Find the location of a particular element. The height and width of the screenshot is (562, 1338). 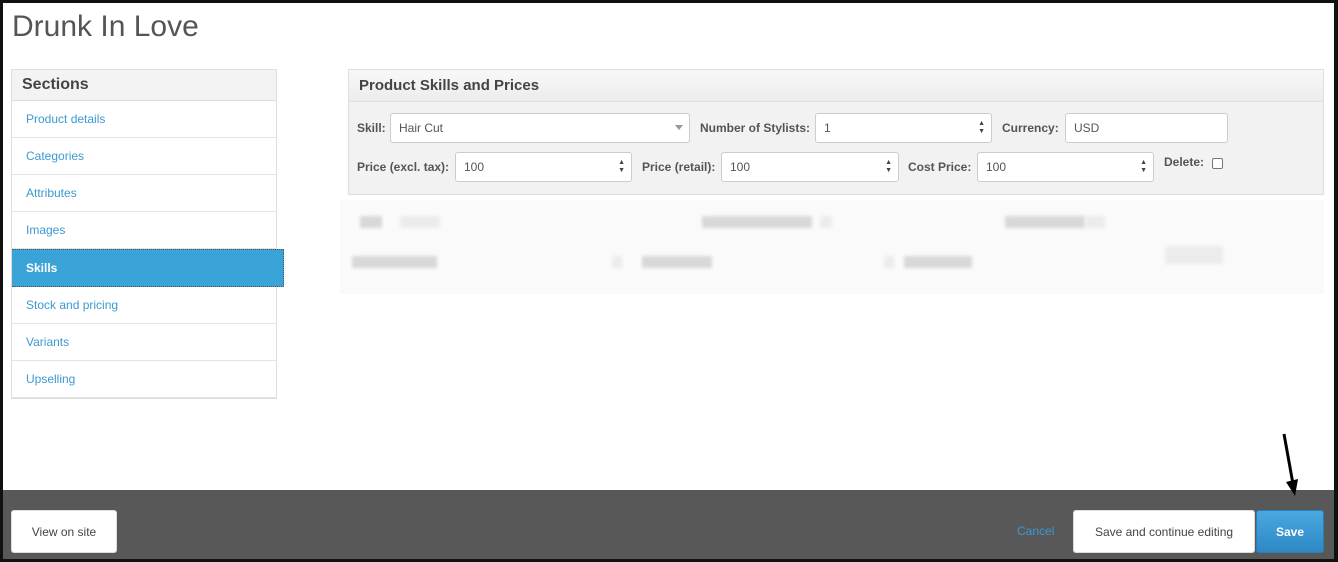

stylists-label: Number of Stylists: is located at coordinates (755, 128).